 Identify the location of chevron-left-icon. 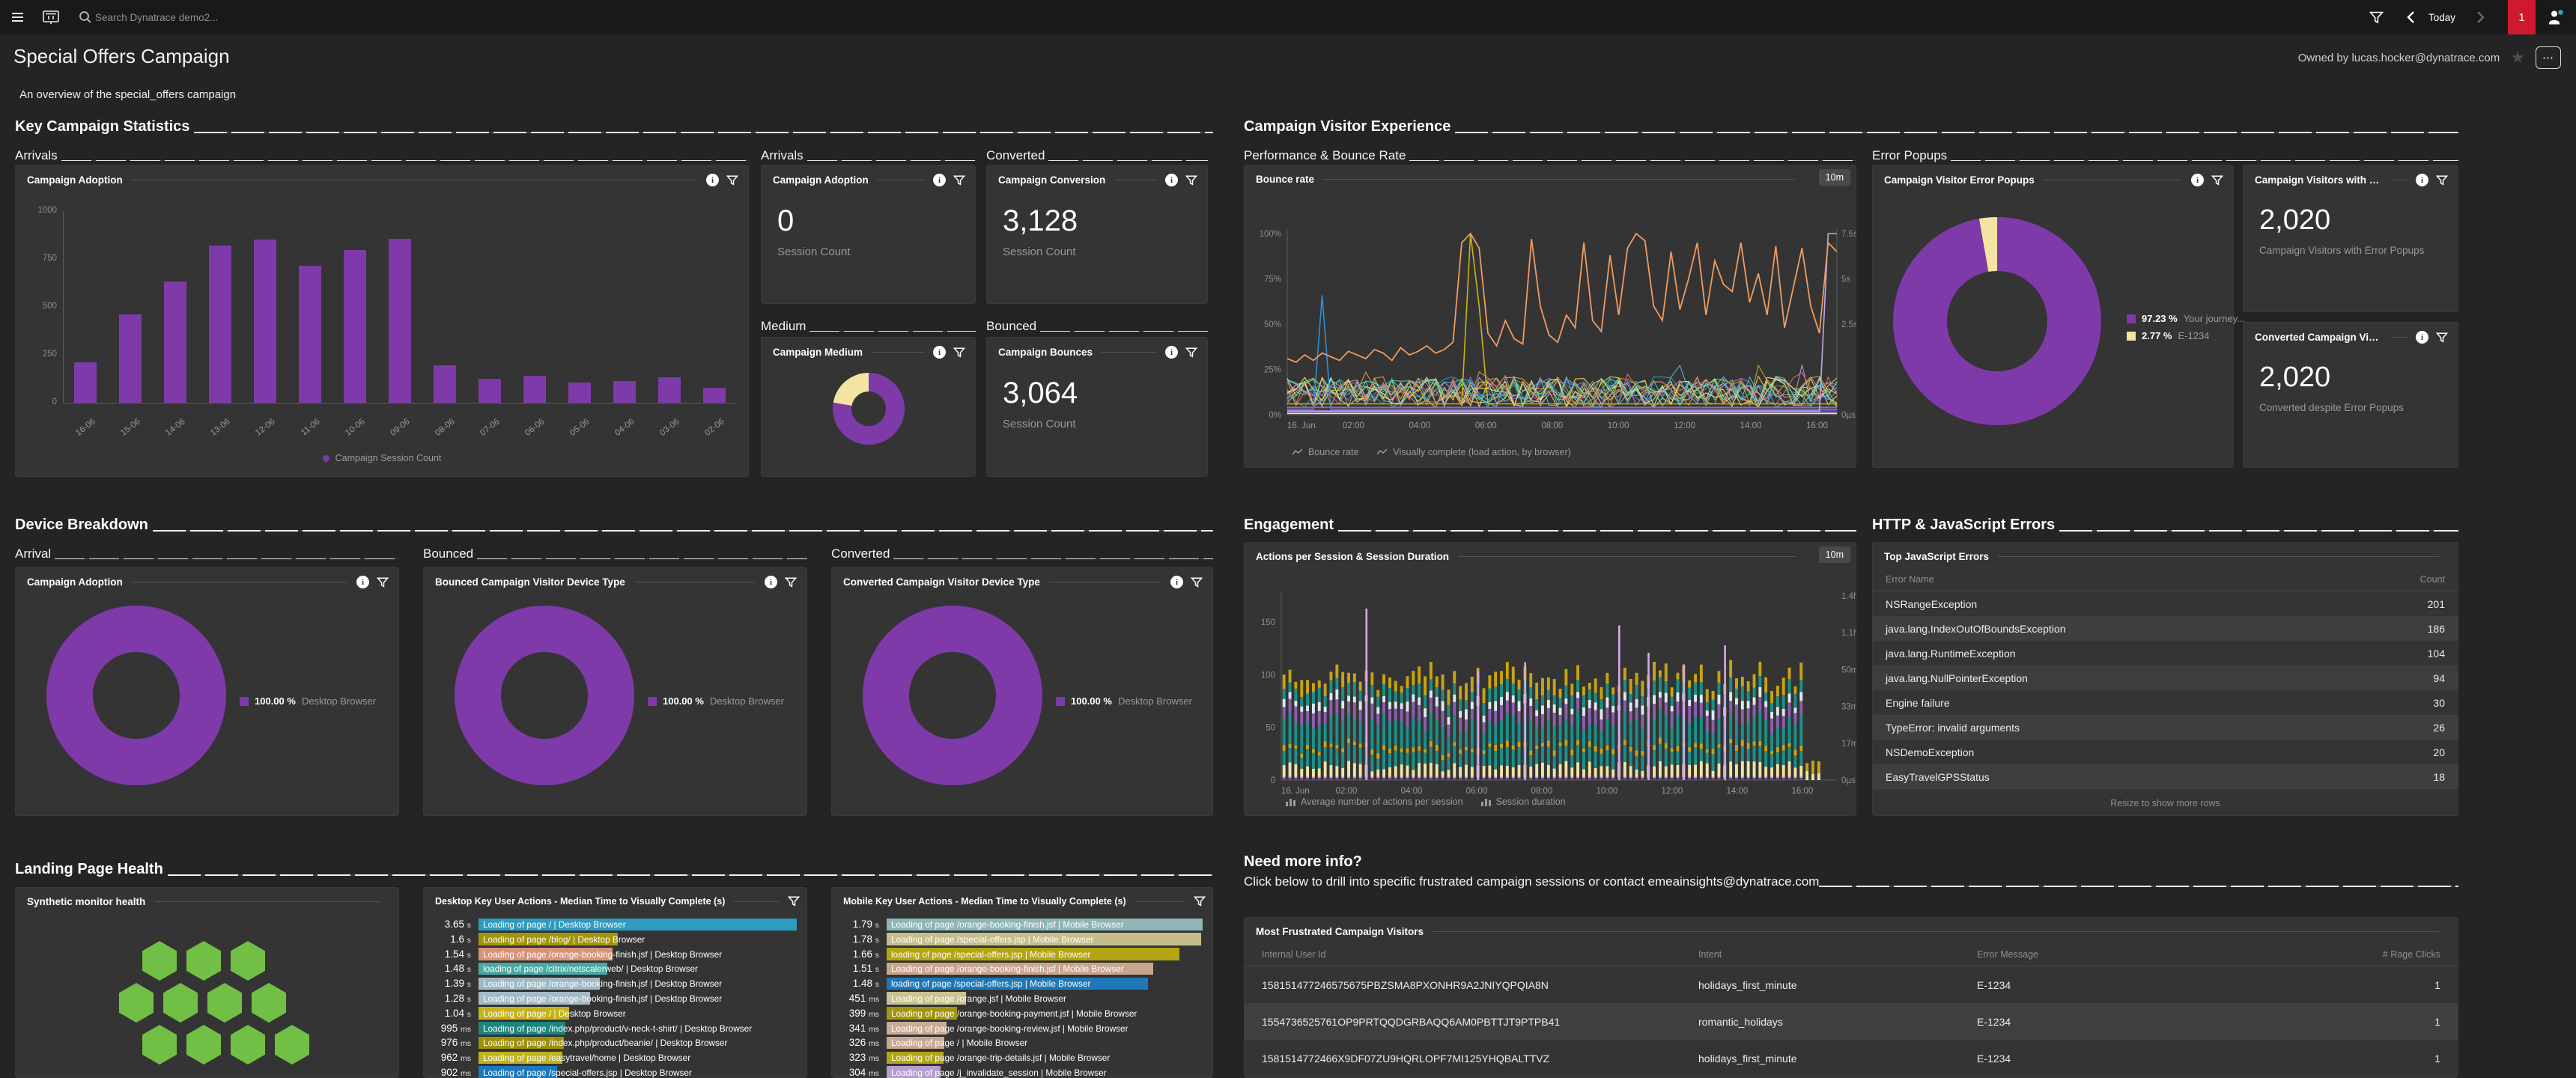
(2410, 17).